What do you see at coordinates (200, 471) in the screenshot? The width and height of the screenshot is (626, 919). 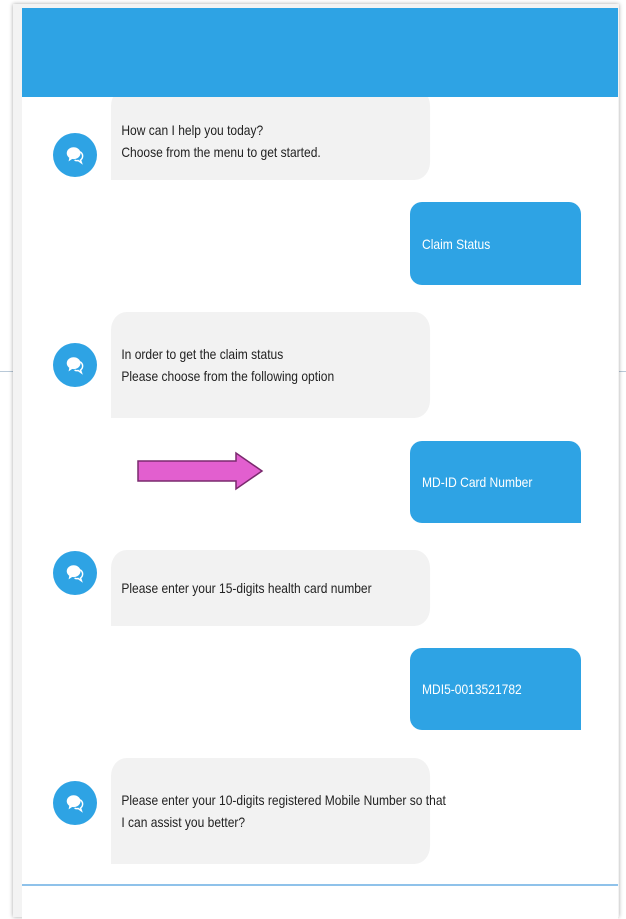 I see `right-arrow-icon` at bounding box center [200, 471].